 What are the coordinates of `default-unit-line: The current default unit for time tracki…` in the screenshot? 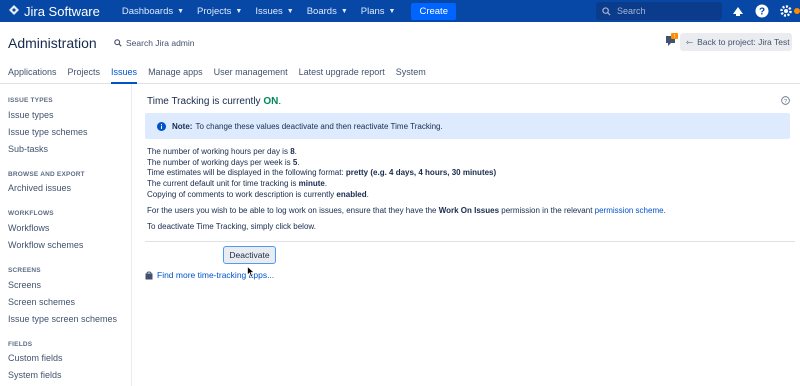 It's located at (237, 183).